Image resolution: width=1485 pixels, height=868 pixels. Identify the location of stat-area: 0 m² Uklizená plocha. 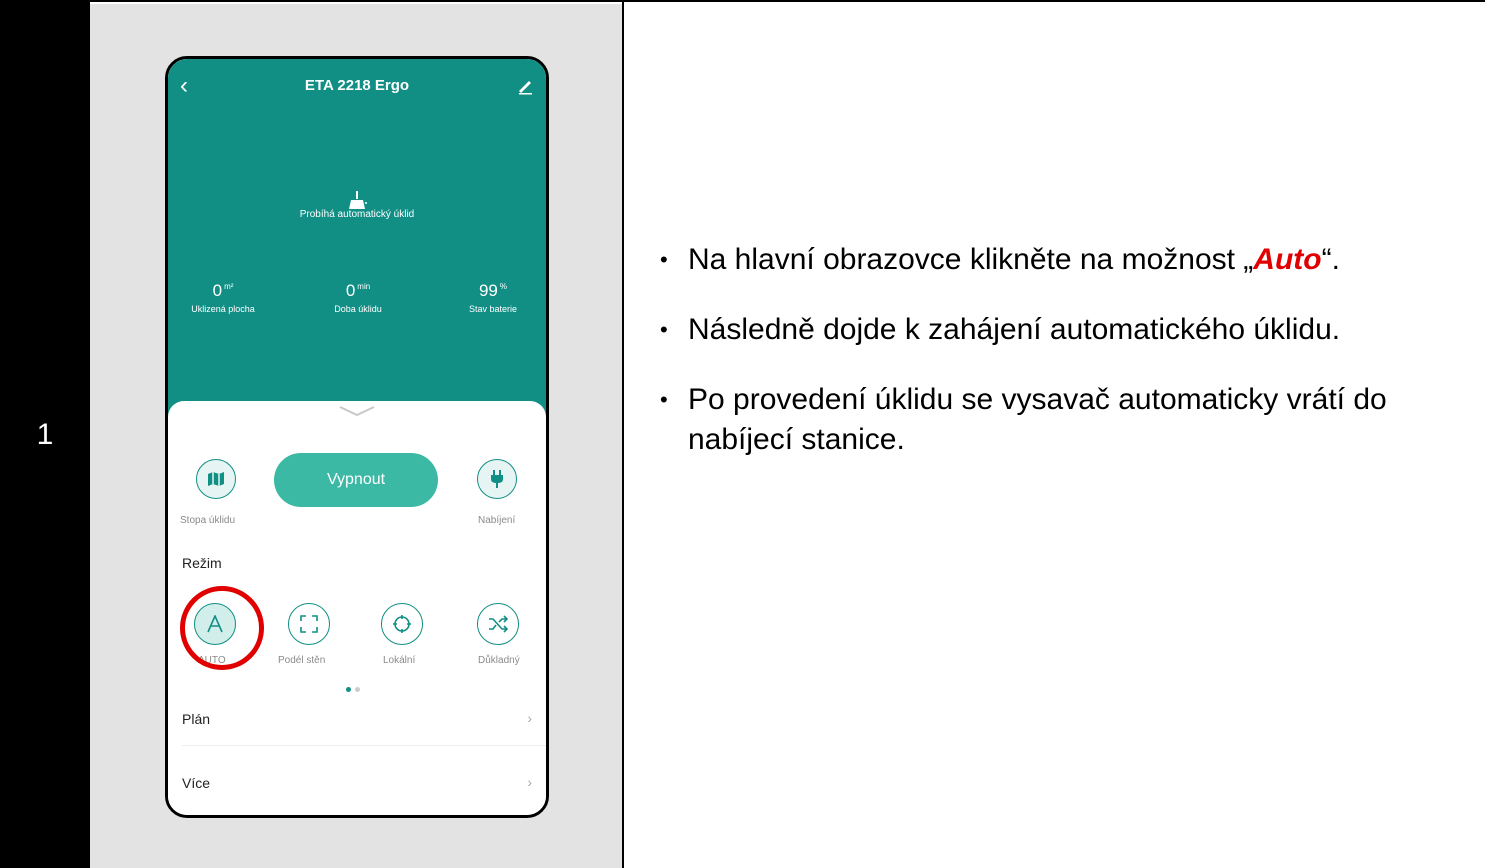
(223, 297).